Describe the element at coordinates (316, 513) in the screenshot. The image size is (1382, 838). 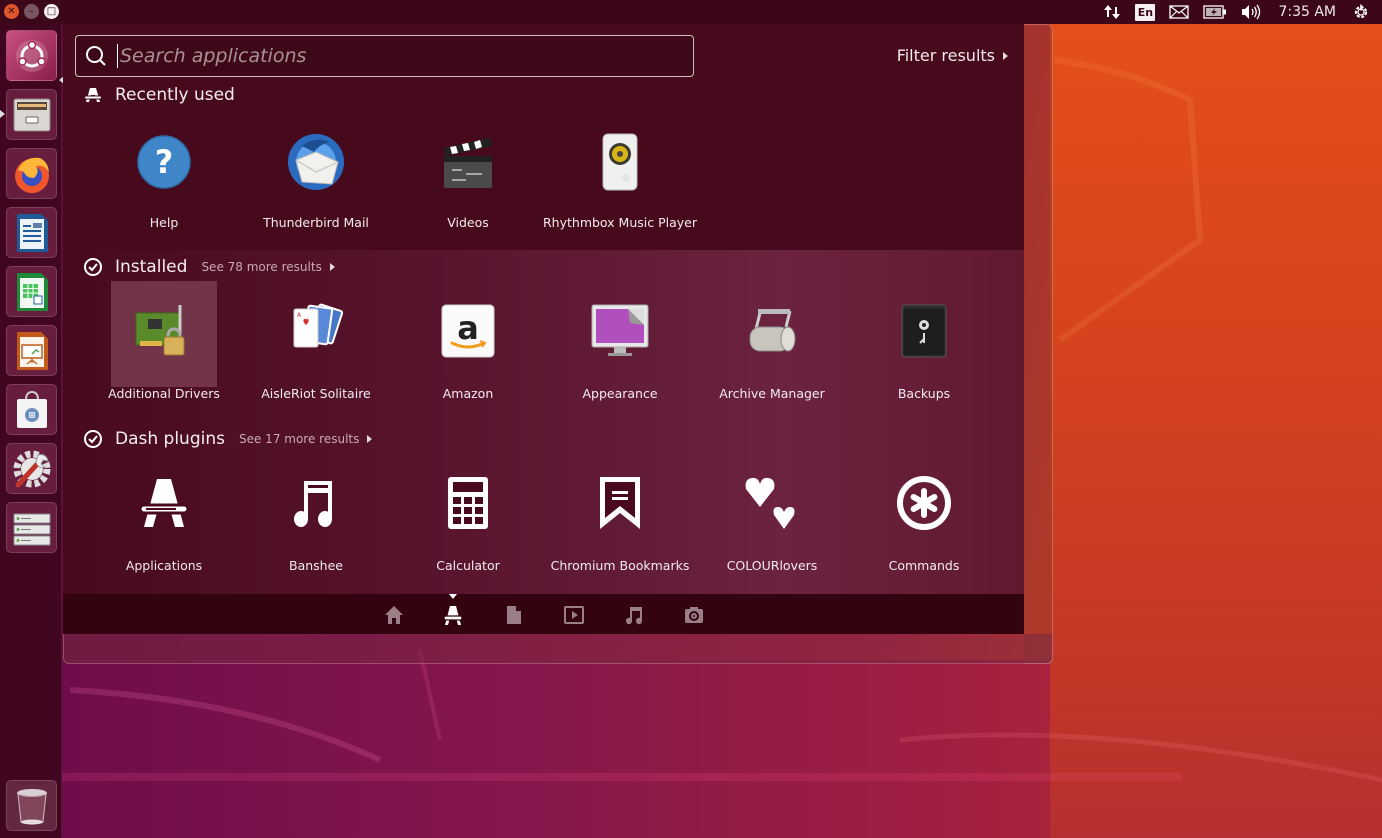
I see `plugin-tile-banshee: Banshee` at that location.